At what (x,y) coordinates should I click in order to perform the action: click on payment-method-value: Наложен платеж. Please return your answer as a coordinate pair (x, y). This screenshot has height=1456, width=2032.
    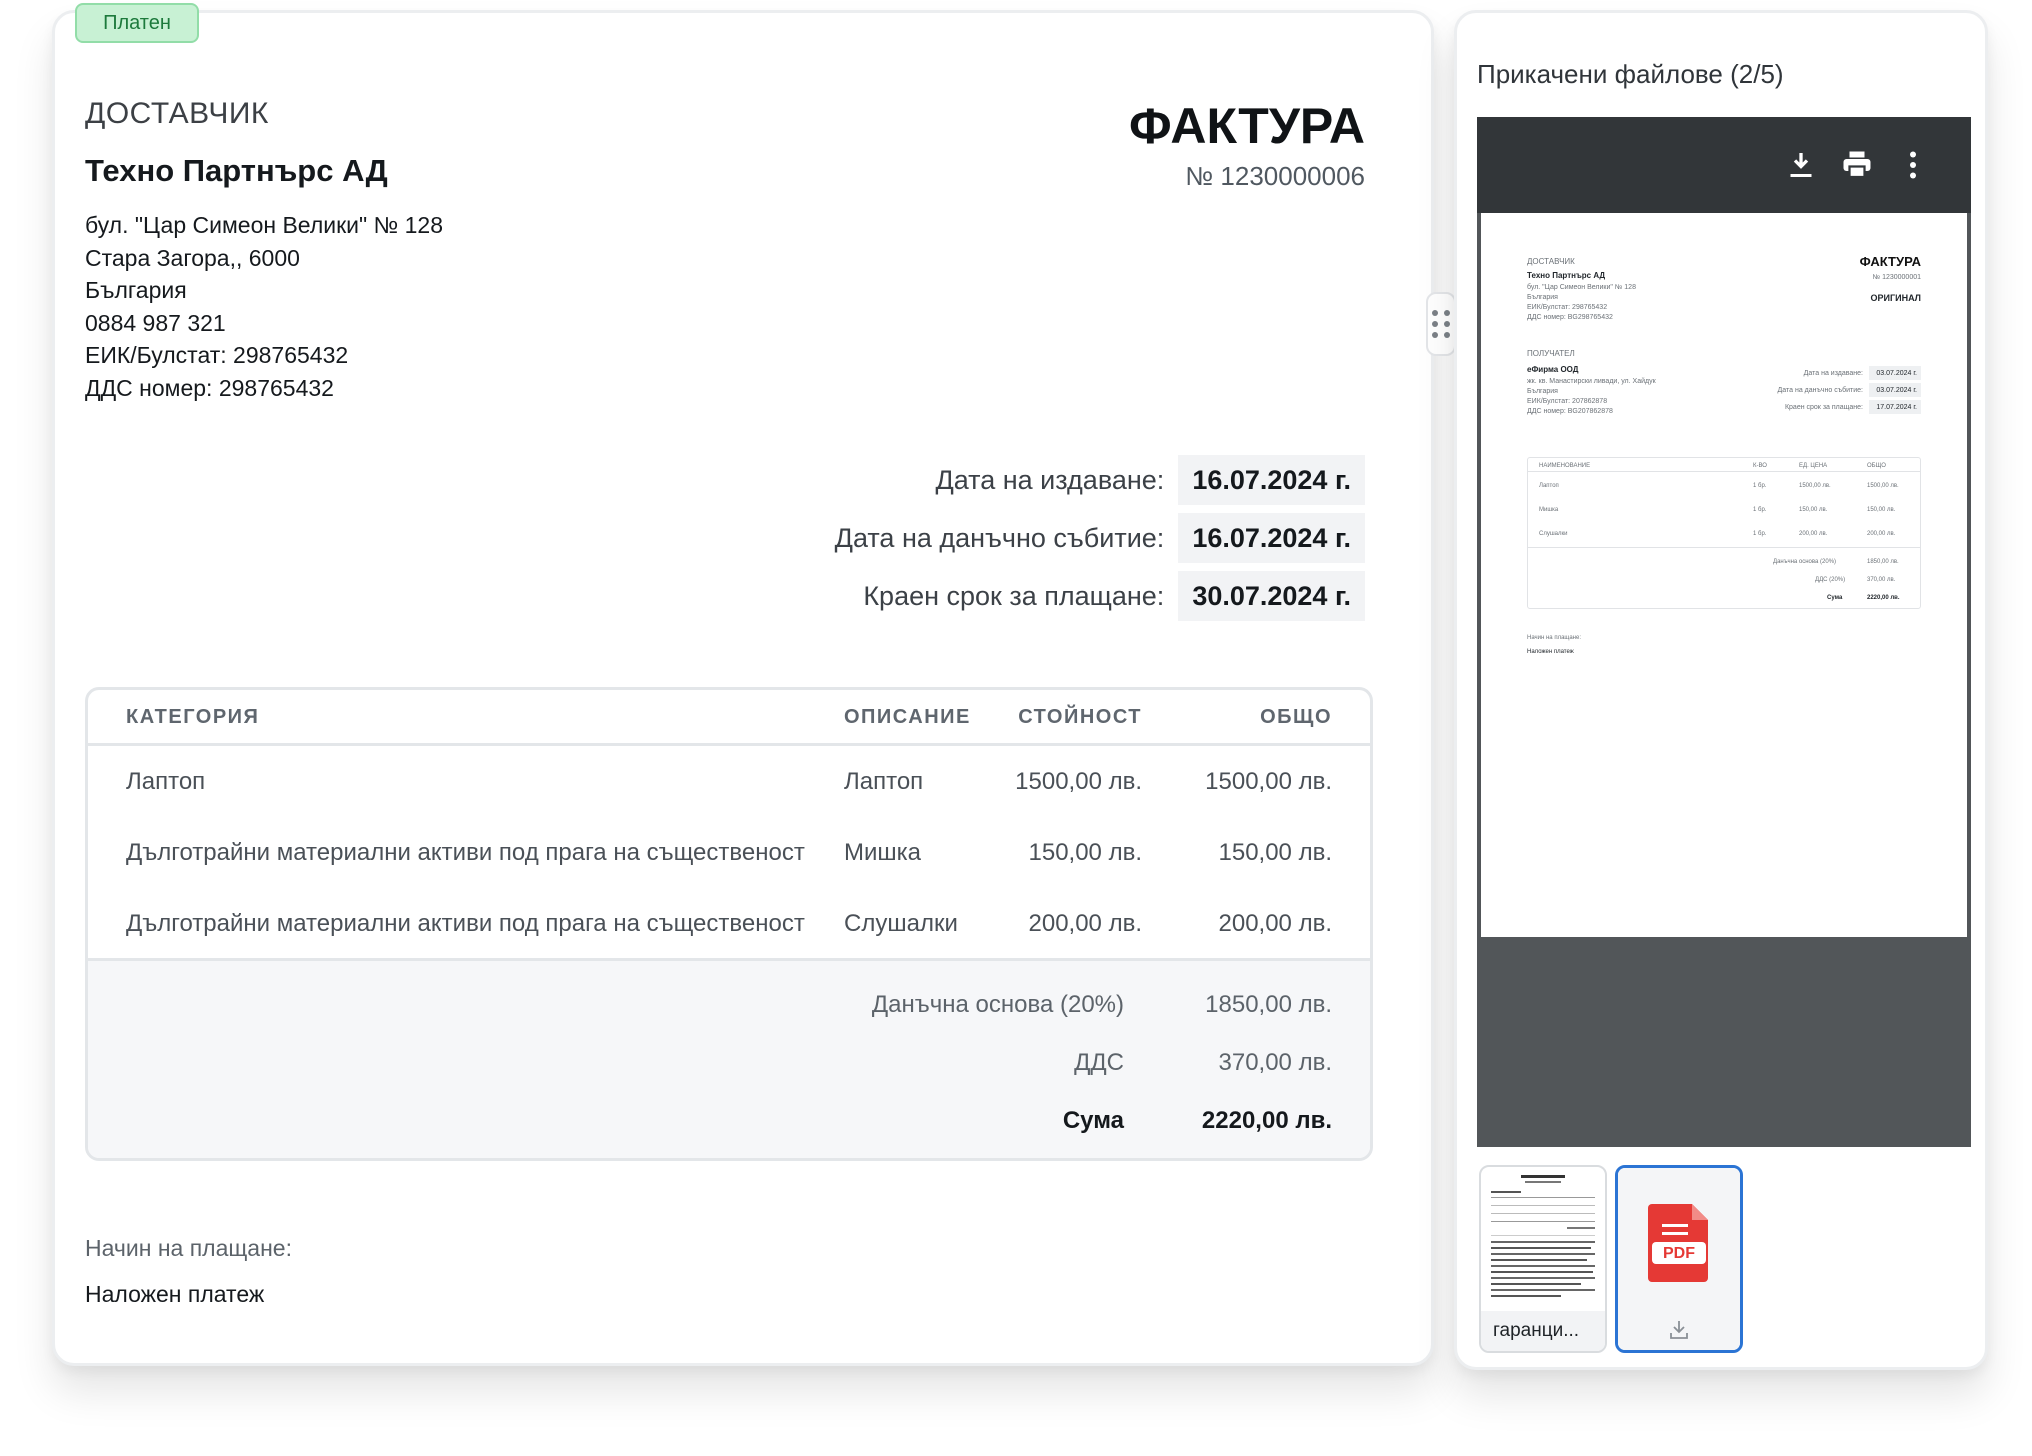
    Looking at the image, I should click on (175, 1294).